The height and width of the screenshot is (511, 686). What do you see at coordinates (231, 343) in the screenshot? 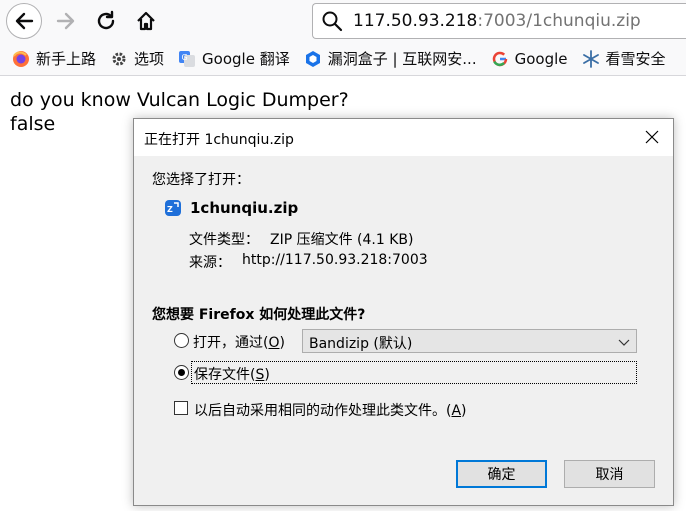
I see `open-with-text: 打开，通过(` at bounding box center [231, 343].